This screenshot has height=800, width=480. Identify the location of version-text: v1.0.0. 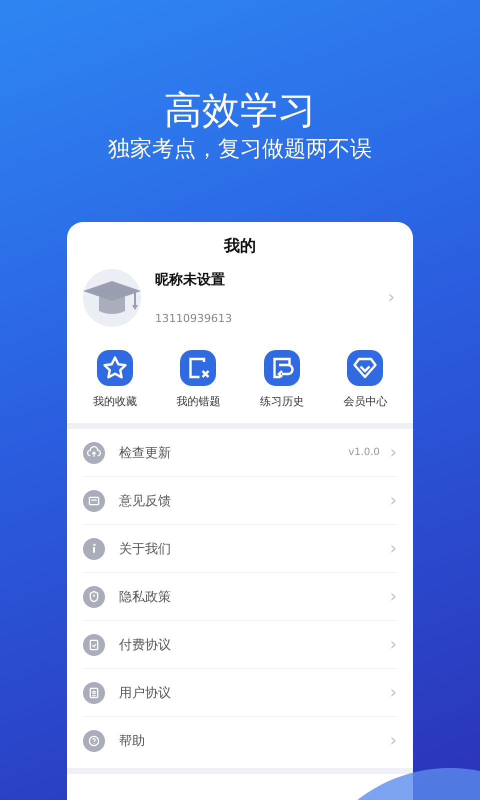
(364, 452).